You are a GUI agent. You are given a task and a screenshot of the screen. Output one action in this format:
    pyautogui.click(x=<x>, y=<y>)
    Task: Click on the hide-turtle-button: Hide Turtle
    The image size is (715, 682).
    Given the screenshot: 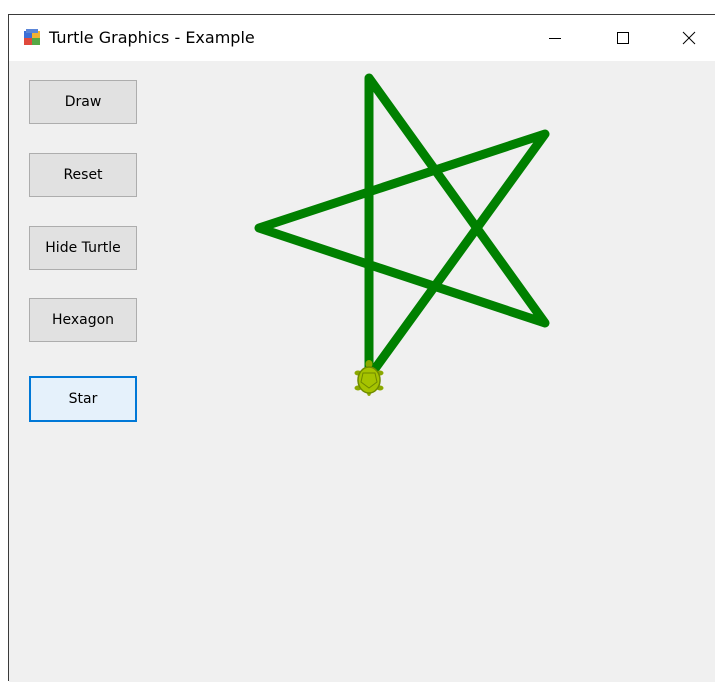 What is the action you would take?
    pyautogui.click(x=83, y=248)
    